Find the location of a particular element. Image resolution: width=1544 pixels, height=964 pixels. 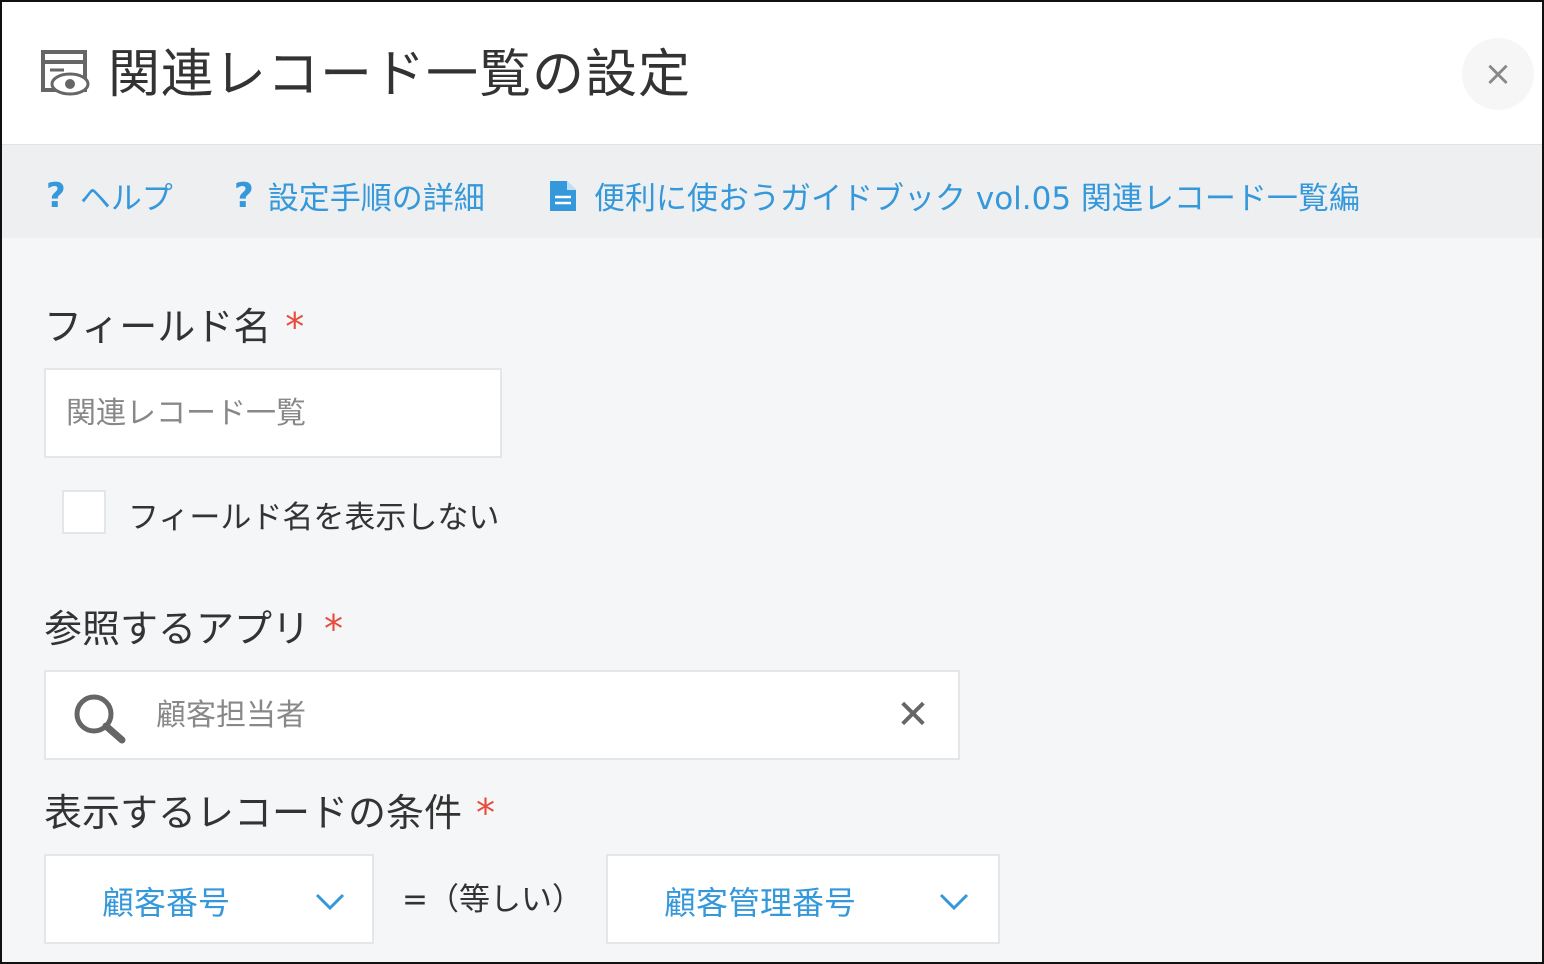

field-name-input is located at coordinates (273, 413).